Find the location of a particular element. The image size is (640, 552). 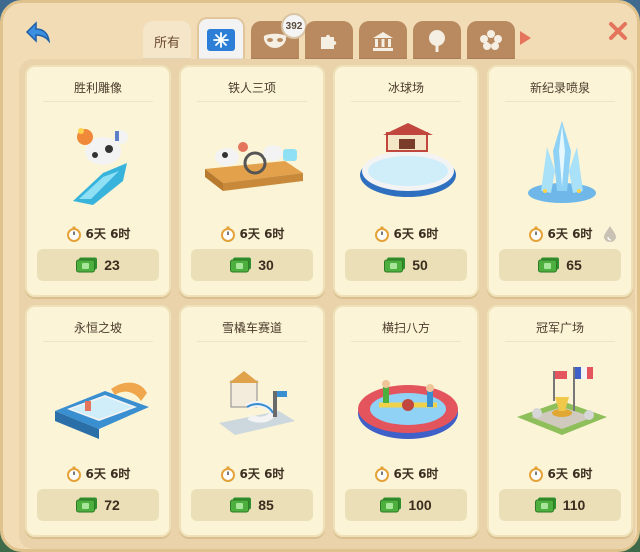

price-text: 110 is located at coordinates (574, 505).